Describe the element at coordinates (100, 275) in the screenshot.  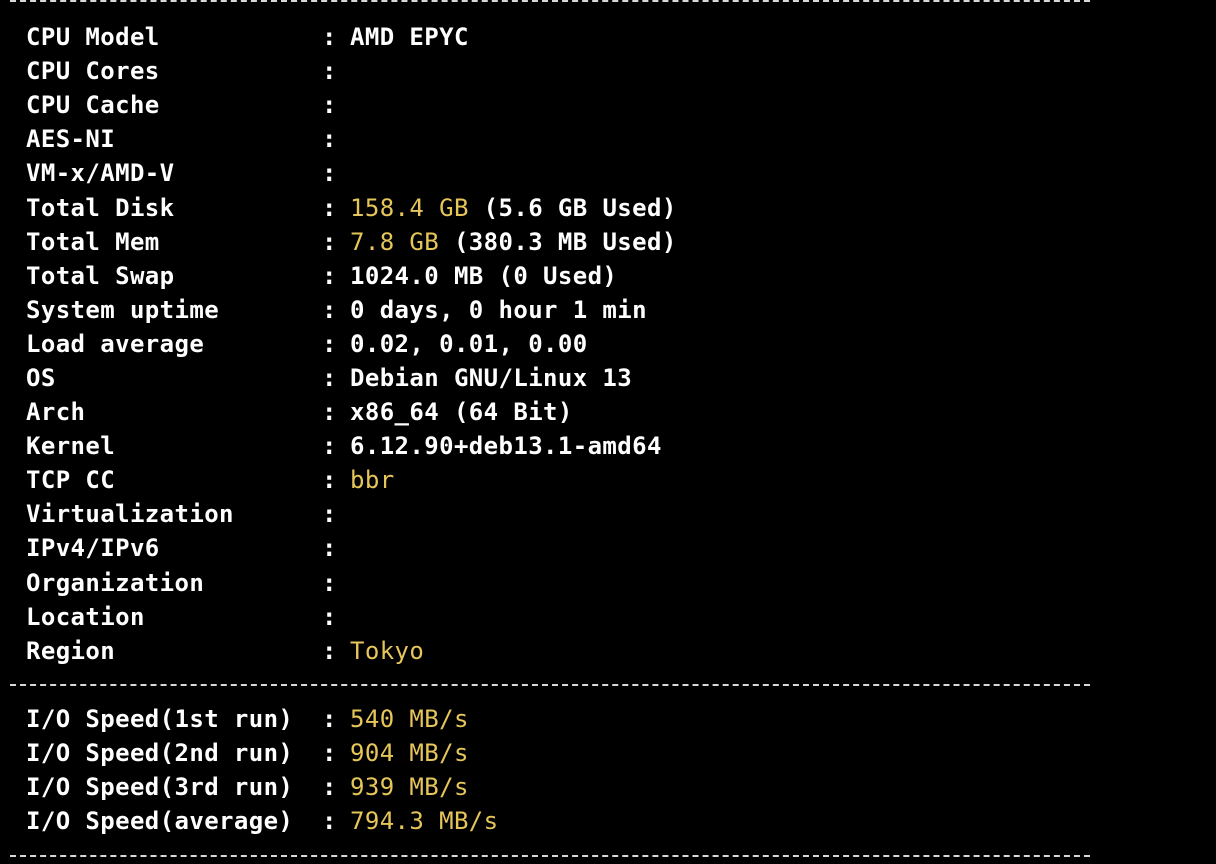
I see `sysinfo-label: Total Swap` at that location.